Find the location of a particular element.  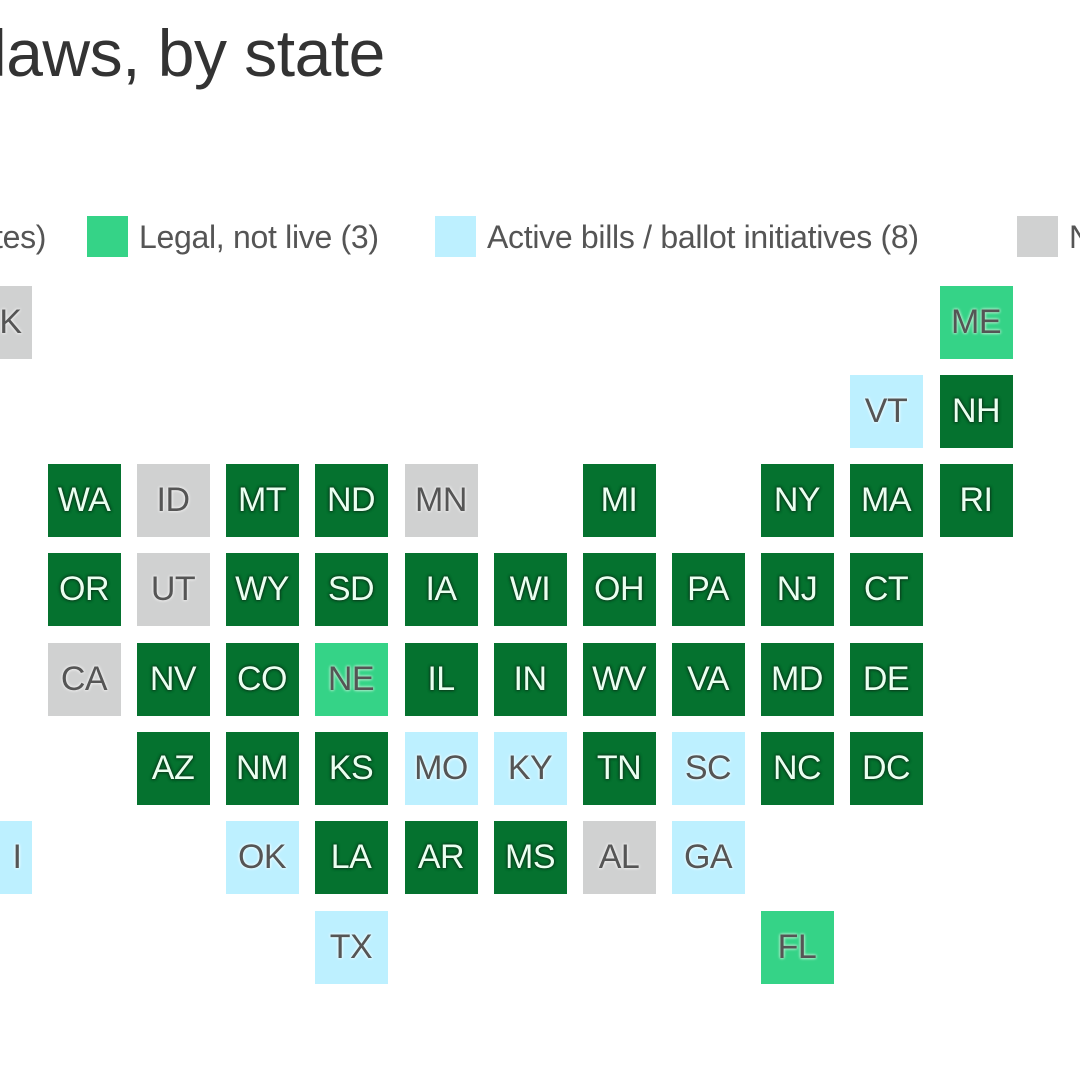

state-label: CA is located at coordinates (84, 678).